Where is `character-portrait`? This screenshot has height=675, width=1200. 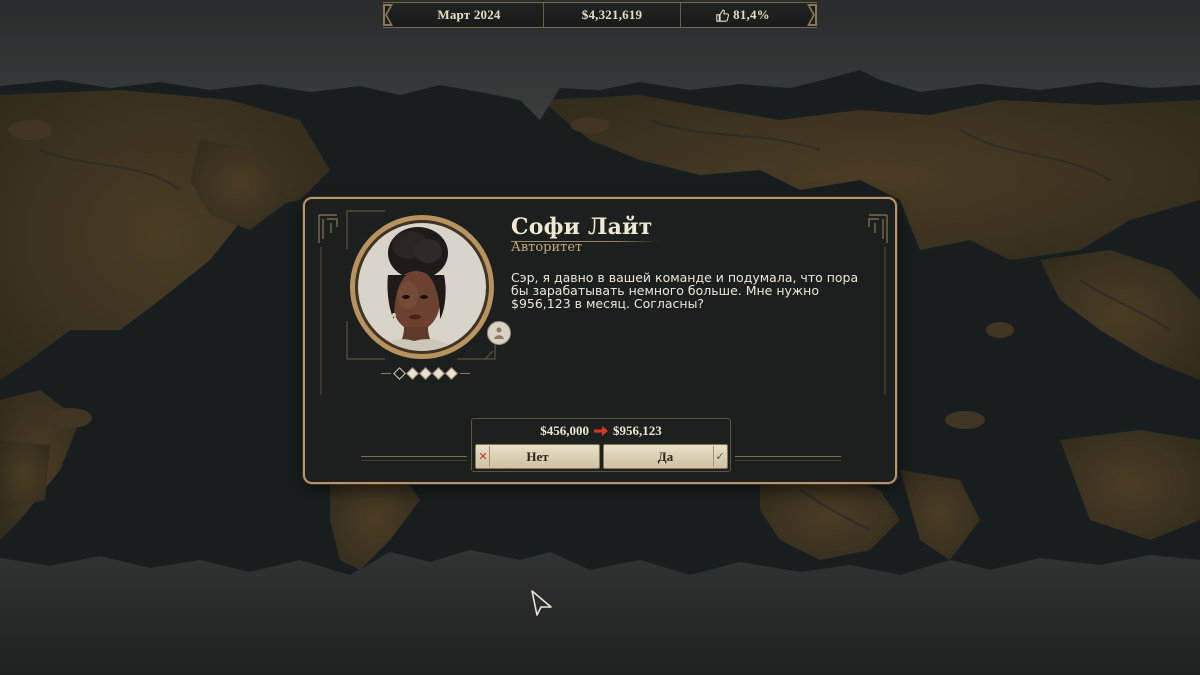
character-portrait is located at coordinates (430, 287).